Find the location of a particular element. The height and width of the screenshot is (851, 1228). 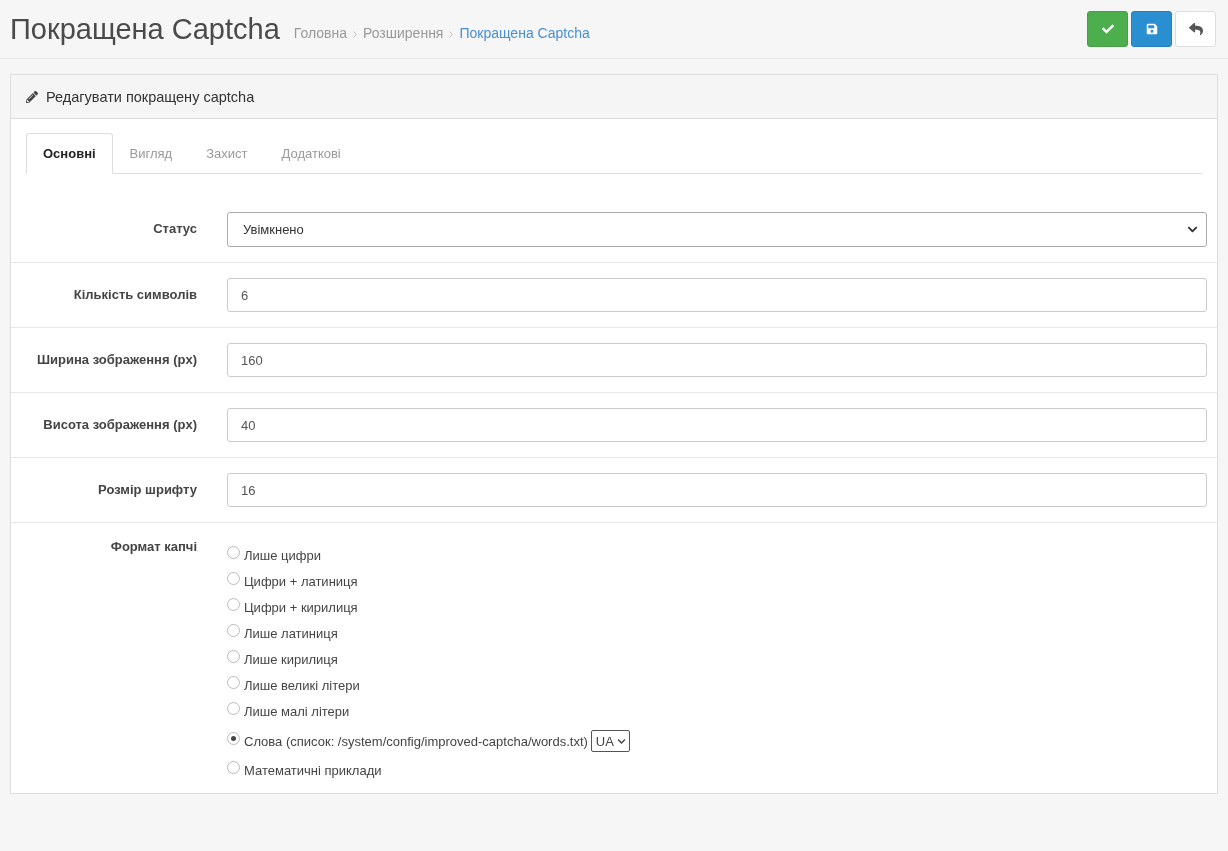

status-select: Увімкнено is located at coordinates (717, 229).